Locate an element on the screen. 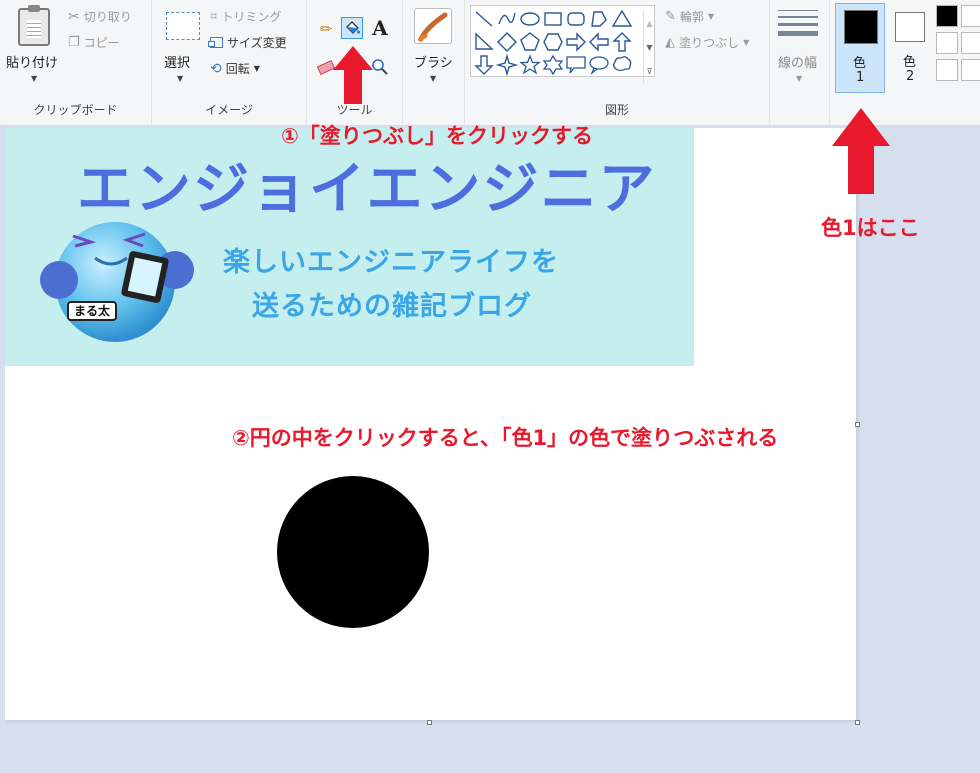 The image size is (980, 773). scroll-down-icon: ▼ is located at coordinates (649, 47).